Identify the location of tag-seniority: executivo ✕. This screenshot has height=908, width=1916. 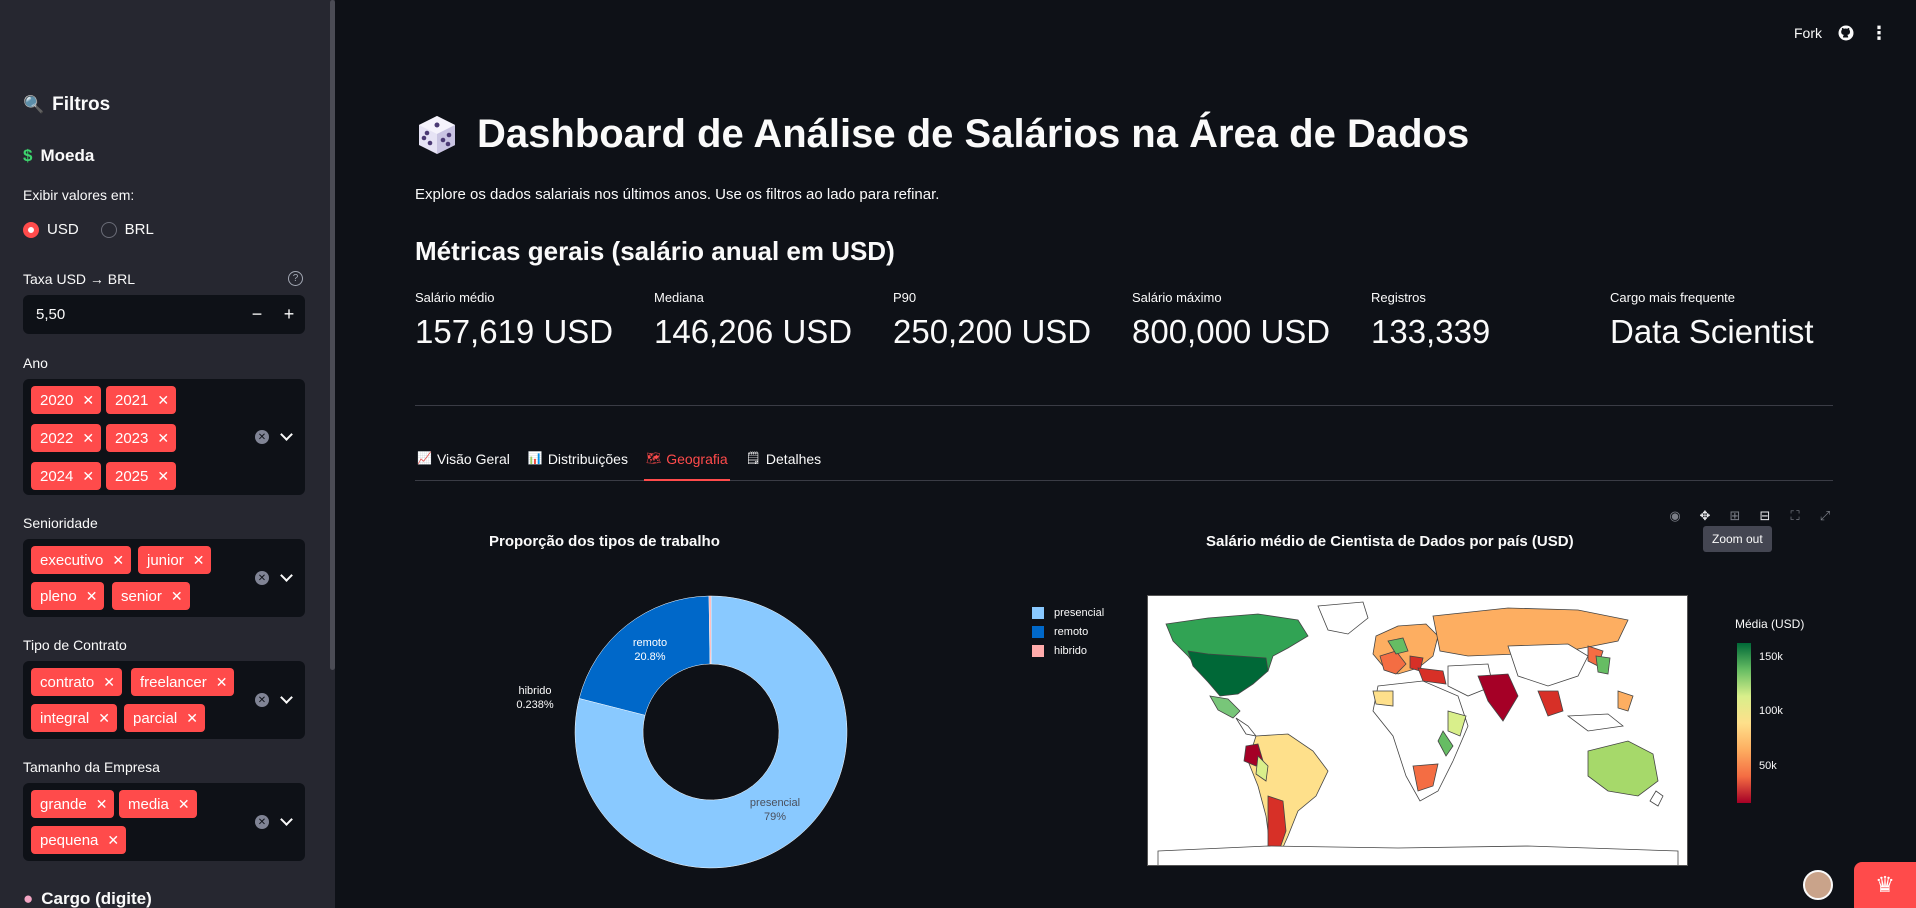
(81, 560).